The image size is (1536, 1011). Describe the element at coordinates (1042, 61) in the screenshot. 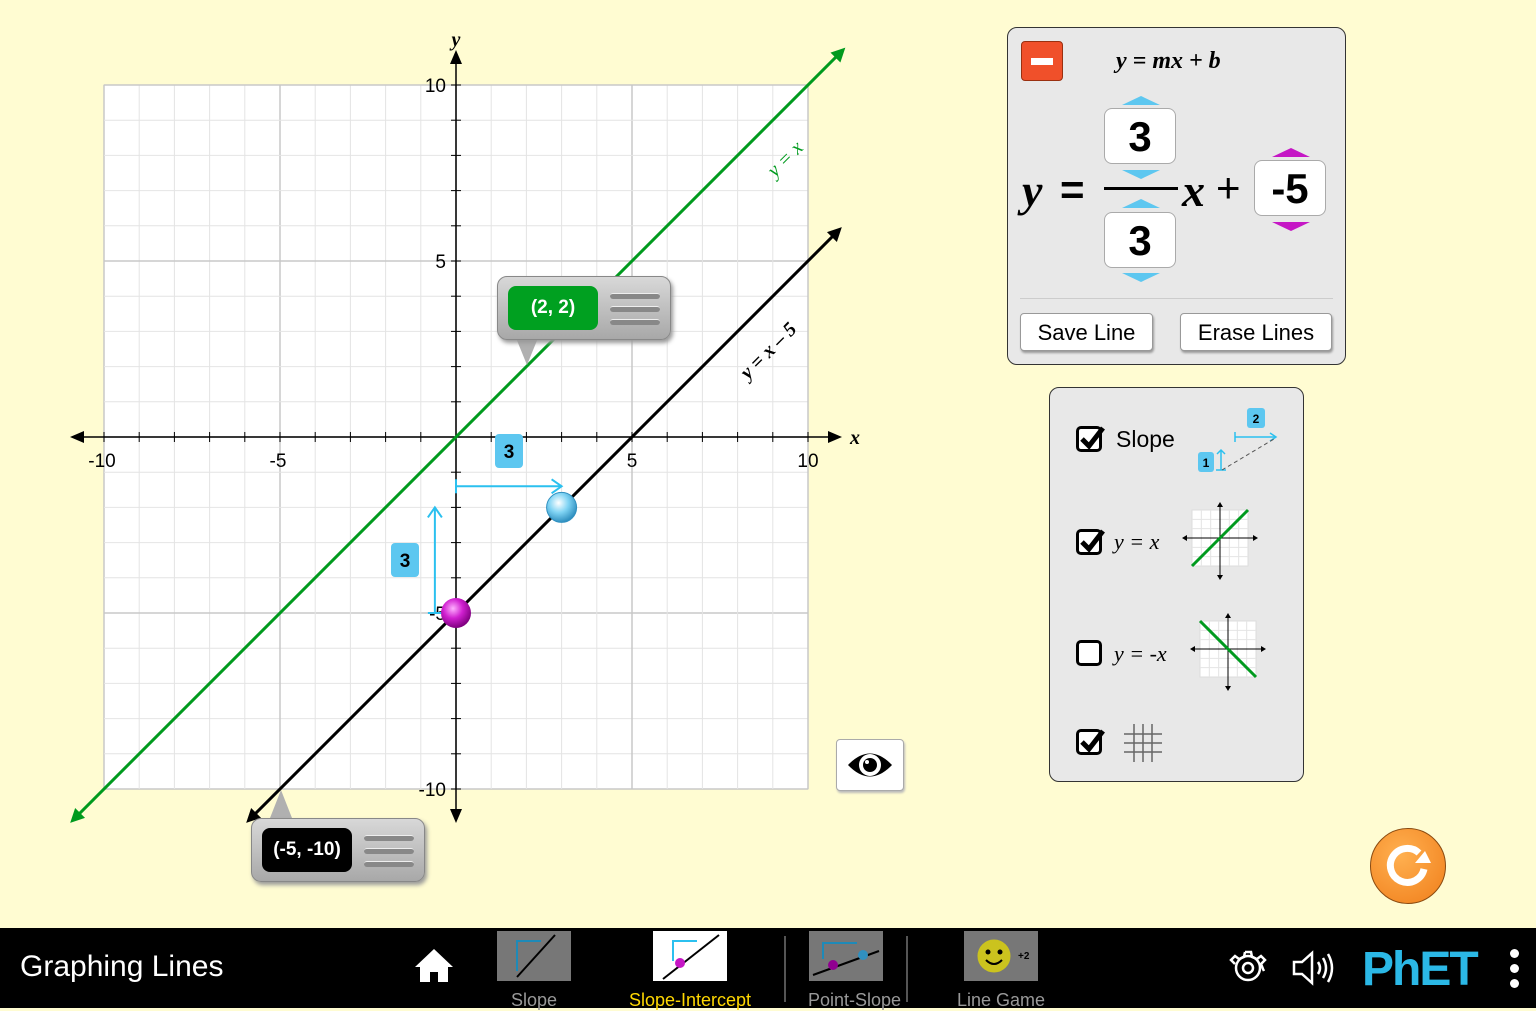

I see `collapse-button` at that location.